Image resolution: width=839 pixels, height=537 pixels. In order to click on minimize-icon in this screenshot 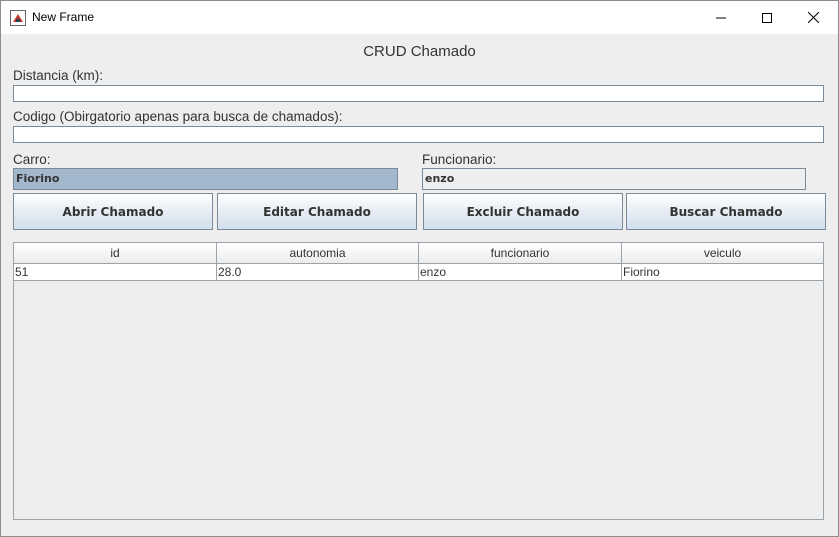, I will do `click(721, 17)`.